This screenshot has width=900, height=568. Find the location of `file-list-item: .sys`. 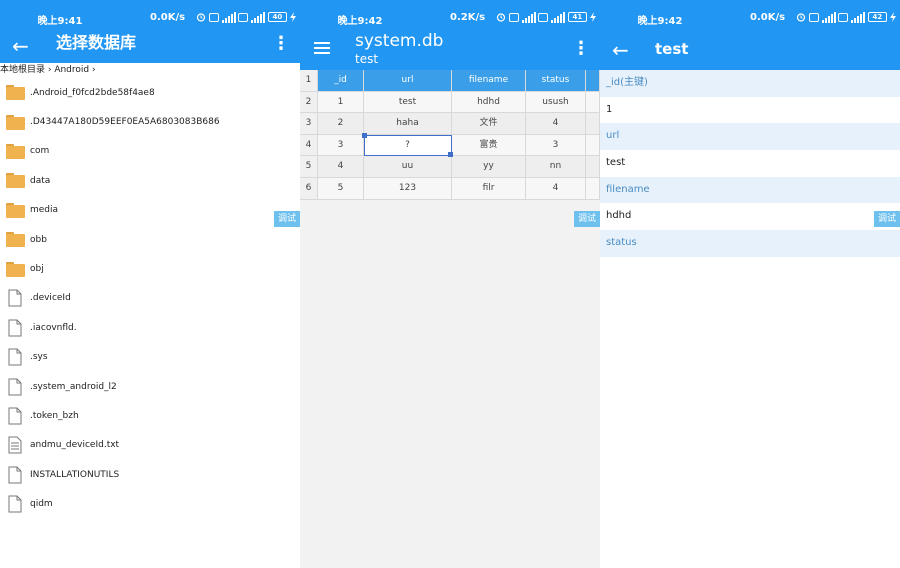

file-list-item: .sys is located at coordinates (150, 357).